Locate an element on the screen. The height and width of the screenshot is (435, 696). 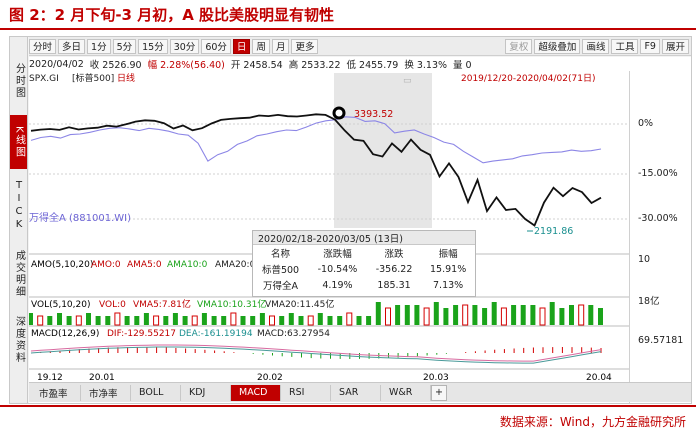
expand-button: 展开 is located at coordinates (675, 46).